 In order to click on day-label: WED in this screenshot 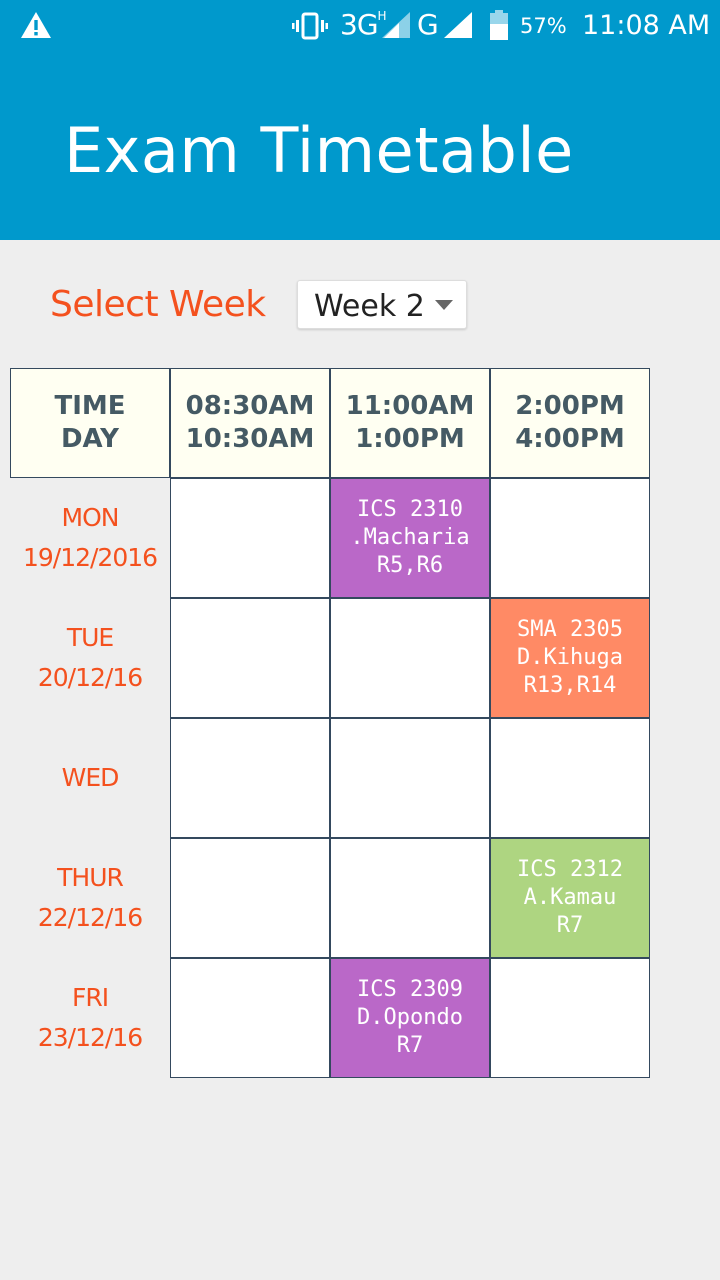, I will do `click(90, 778)`.